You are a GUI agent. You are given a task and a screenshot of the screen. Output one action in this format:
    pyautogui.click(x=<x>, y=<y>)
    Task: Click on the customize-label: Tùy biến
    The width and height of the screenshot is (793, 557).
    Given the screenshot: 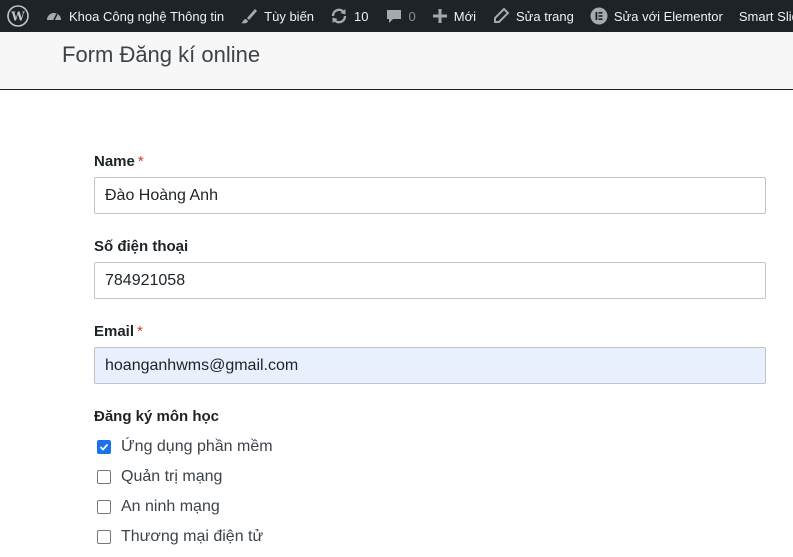 What is the action you would take?
    pyautogui.click(x=289, y=16)
    